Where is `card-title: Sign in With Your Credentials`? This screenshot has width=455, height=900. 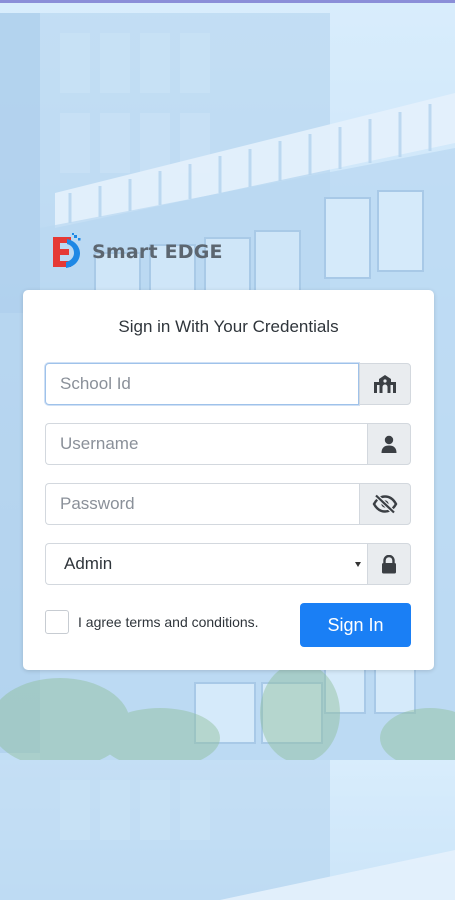 card-title: Sign in With Your Credentials is located at coordinates (228, 326).